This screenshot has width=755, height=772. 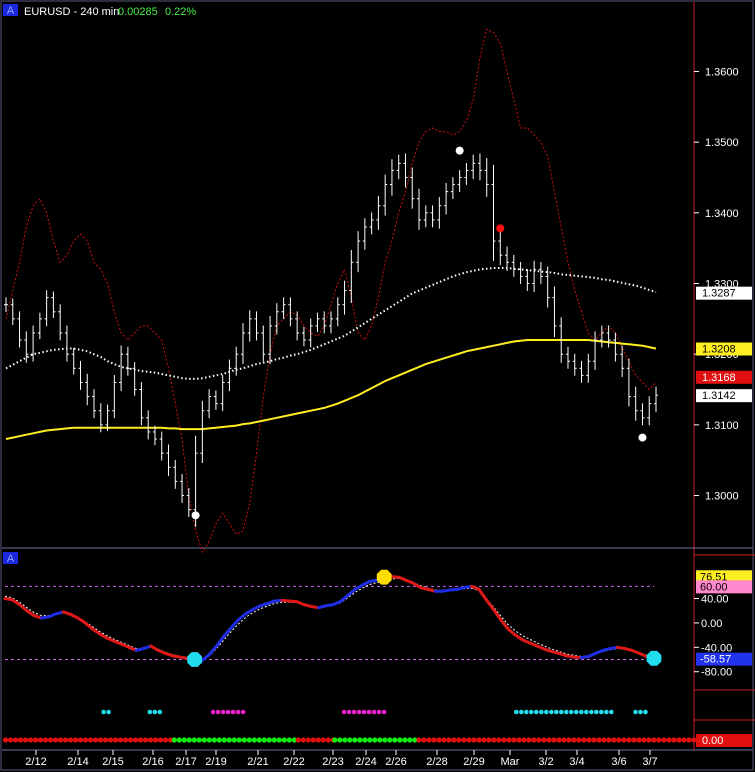 What do you see at coordinates (649, 762) in the screenshot?
I see `time-tick-label: 3/7` at bounding box center [649, 762].